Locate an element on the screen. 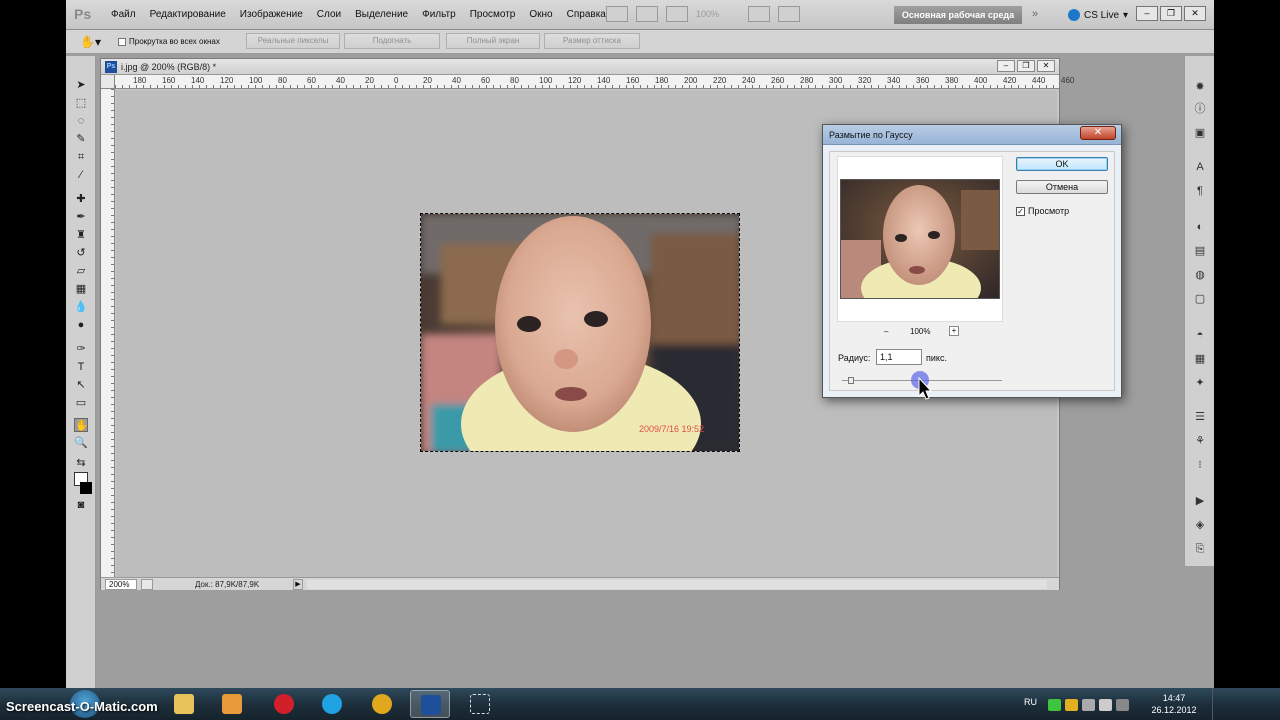  more-workspaces-chevron: » is located at coordinates (1035, 14).